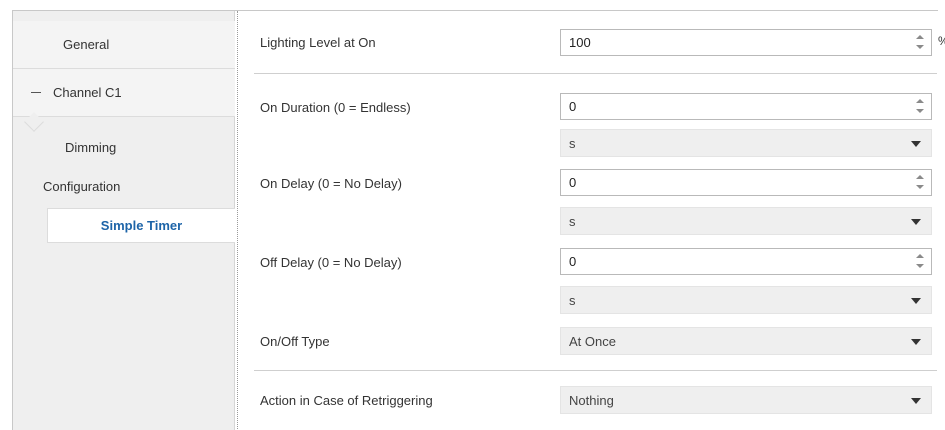 The width and height of the screenshot is (945, 430). I want to click on off-delay-value: 0, so click(573, 261).